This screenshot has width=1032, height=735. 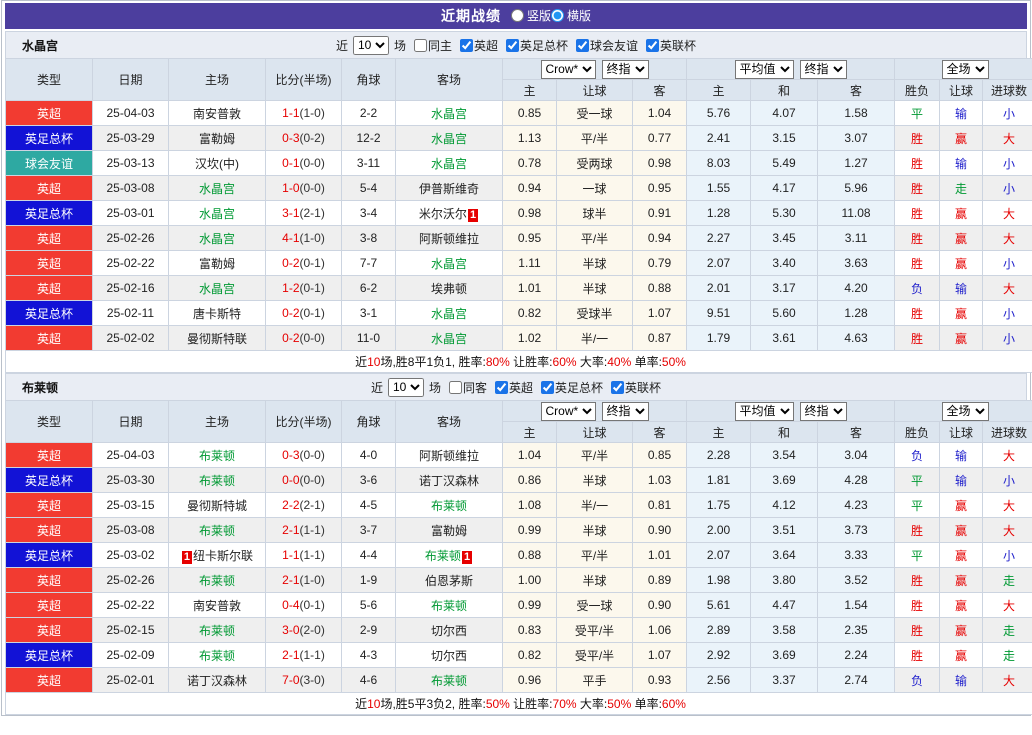 I want to click on match-date-cell: 25-02-09, so click(x=130, y=655).